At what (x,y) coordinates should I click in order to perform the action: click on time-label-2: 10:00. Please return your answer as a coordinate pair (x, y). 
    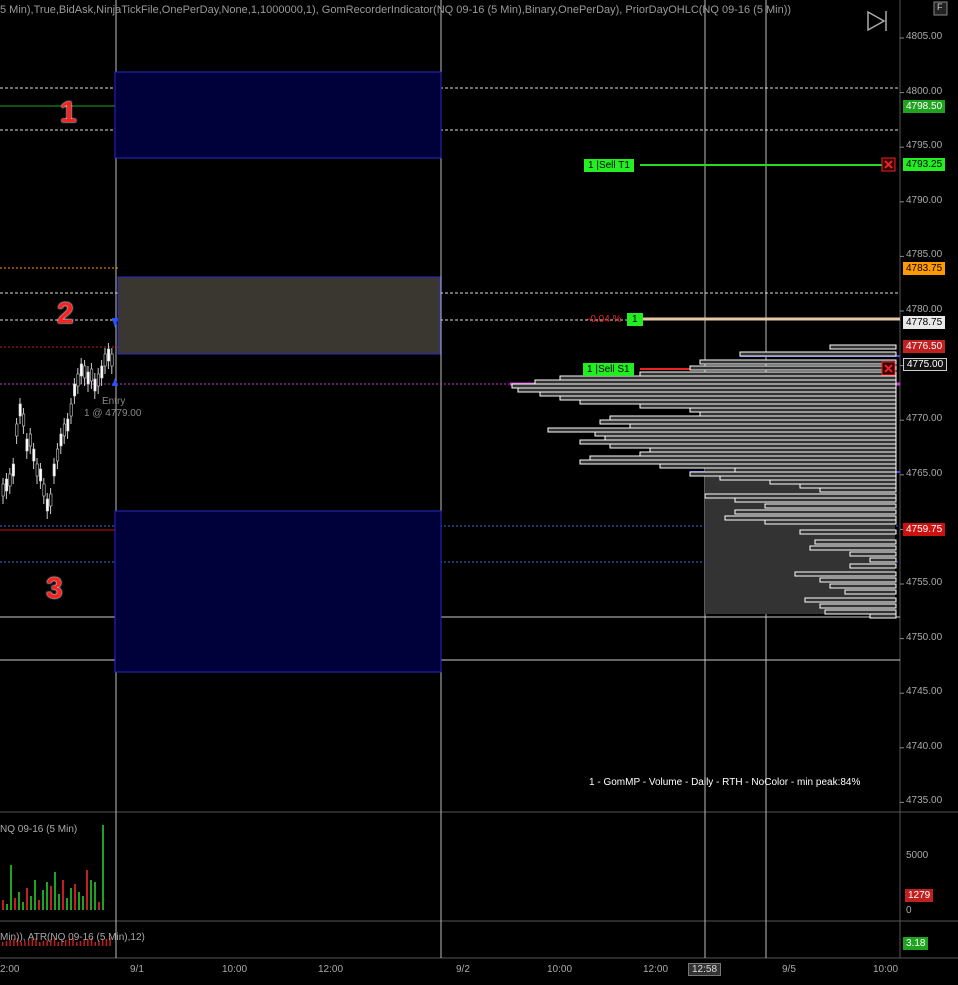
    Looking at the image, I should click on (235, 969).